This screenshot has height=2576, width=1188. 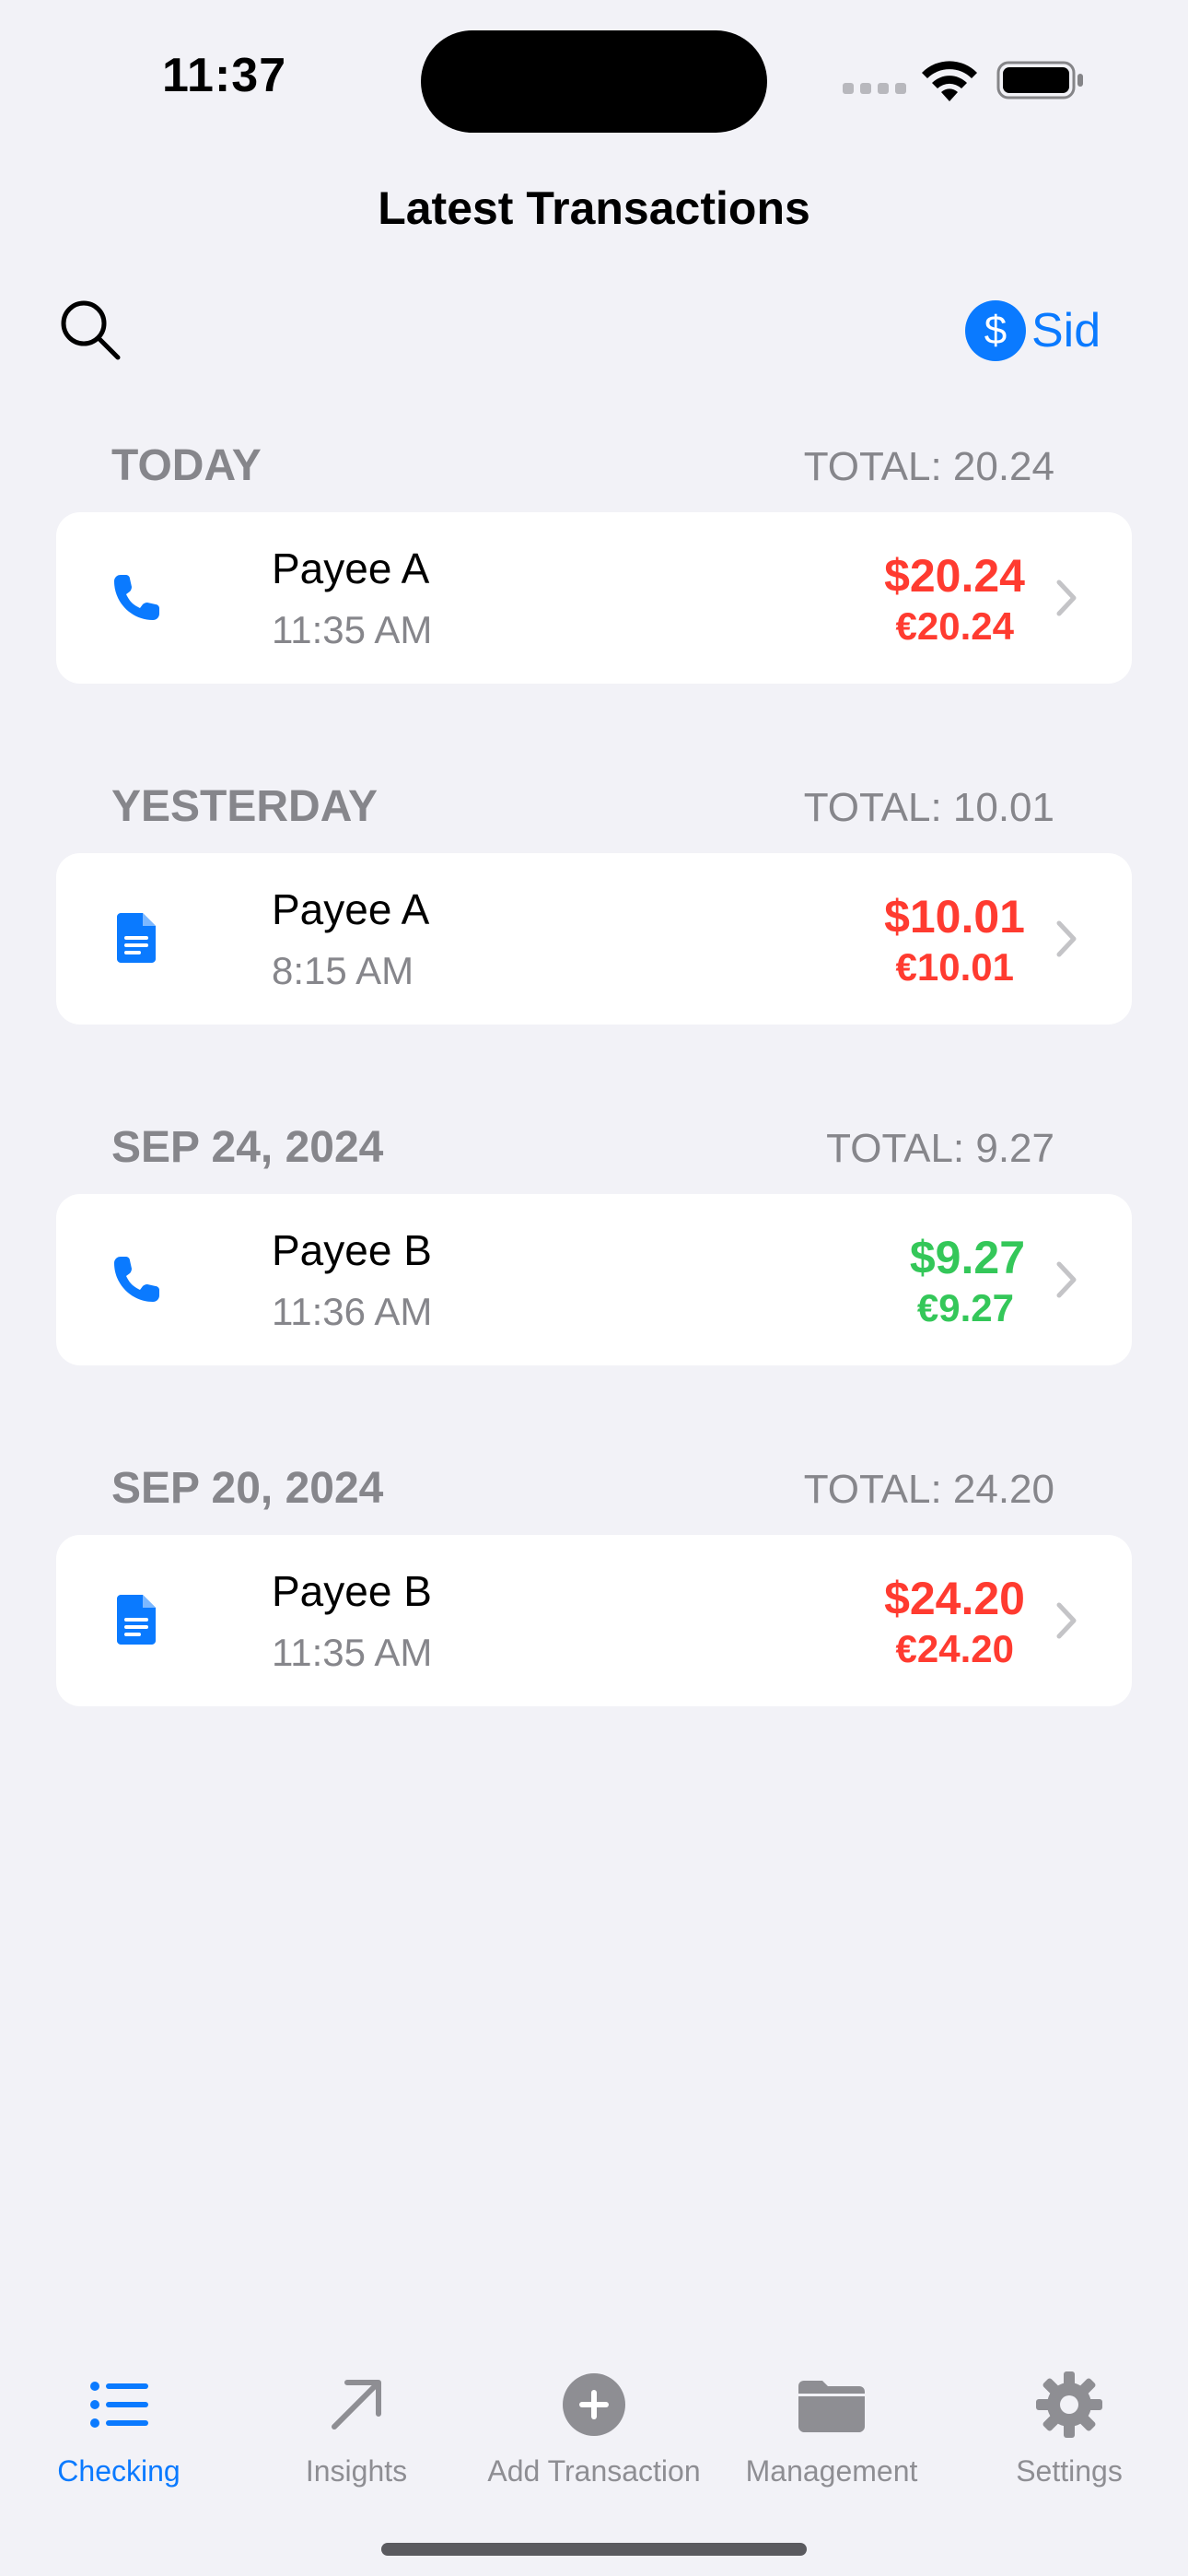 What do you see at coordinates (247, 1147) in the screenshot?
I see `section-title: SEP 24, 2024` at bounding box center [247, 1147].